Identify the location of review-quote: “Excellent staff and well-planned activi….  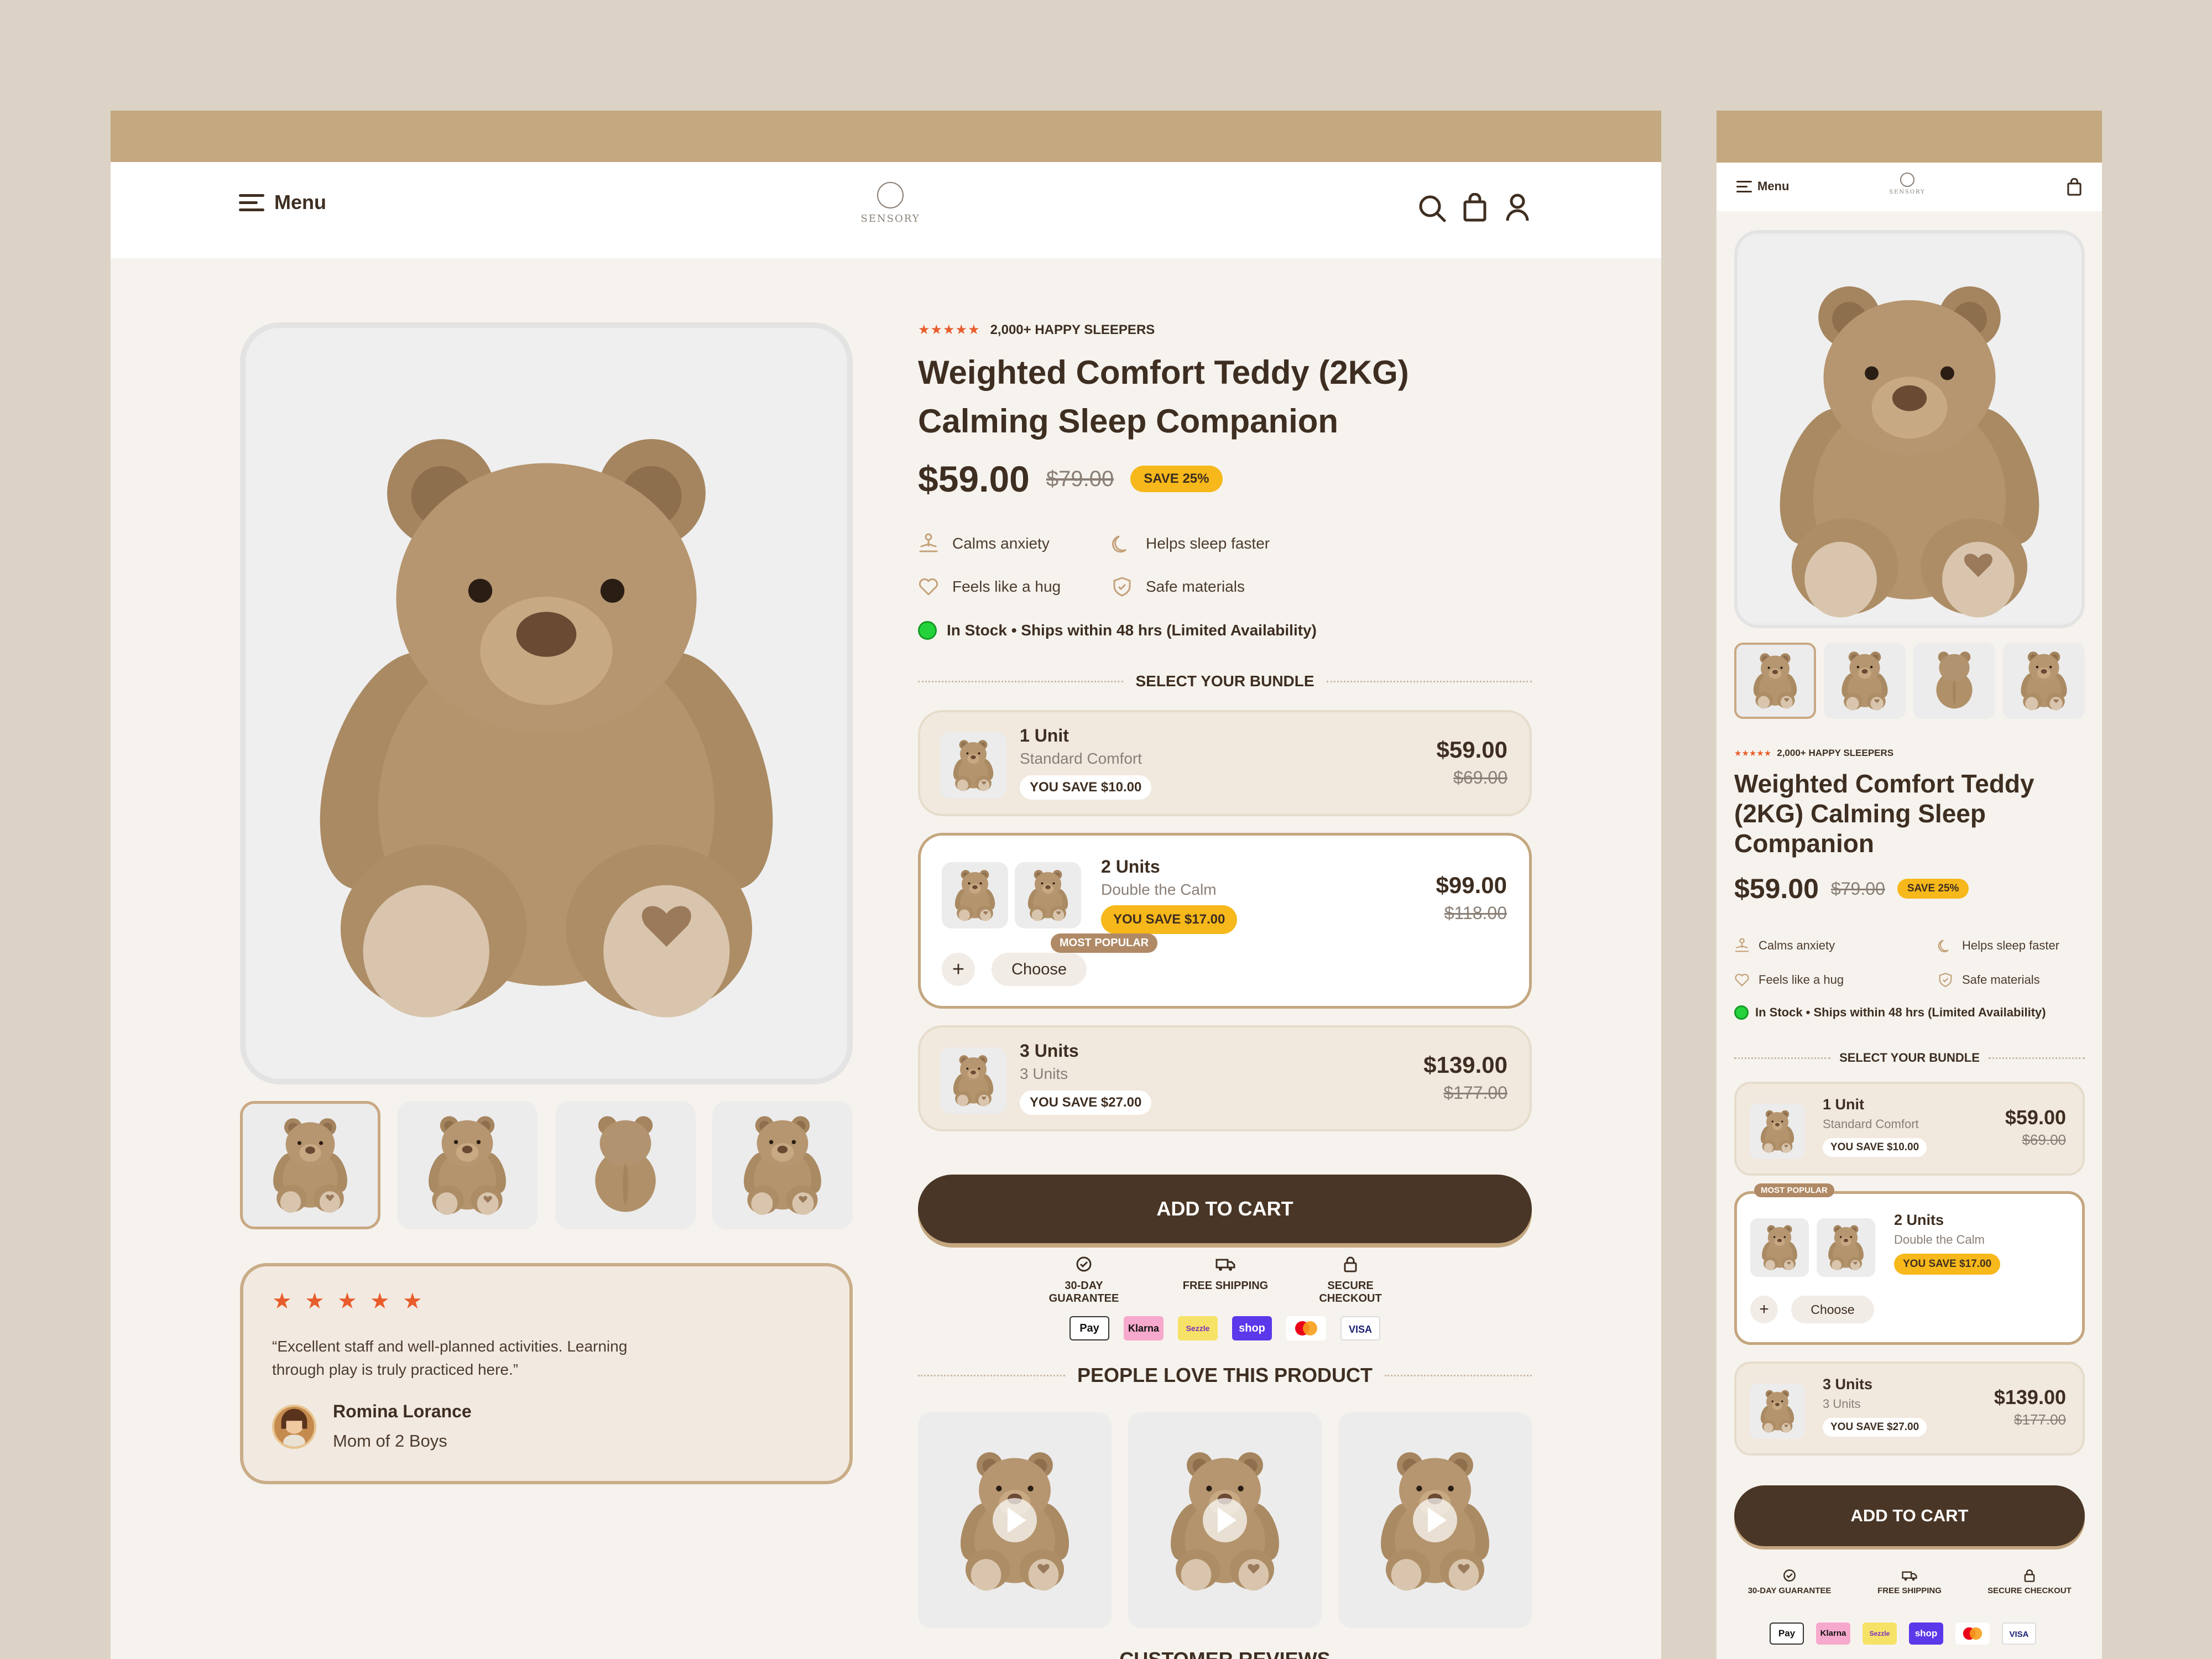
(450, 1358).